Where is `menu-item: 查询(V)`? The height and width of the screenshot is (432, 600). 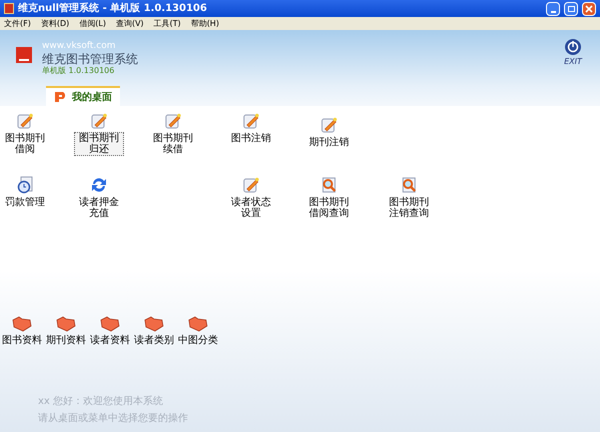 menu-item: 查询(V) is located at coordinates (130, 24).